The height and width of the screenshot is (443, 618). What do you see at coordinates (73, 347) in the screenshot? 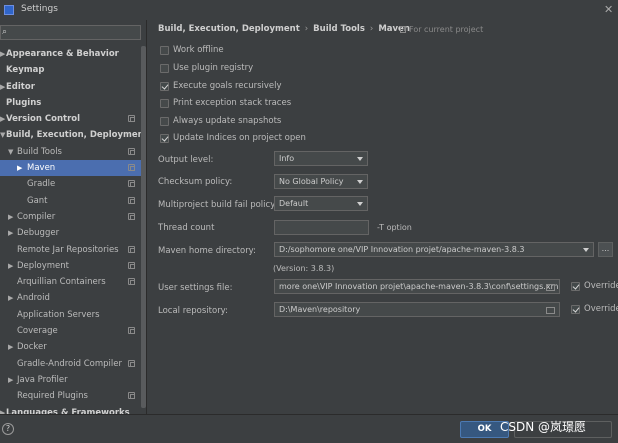
I see `sidebar-item: ▶ Docker` at bounding box center [73, 347].